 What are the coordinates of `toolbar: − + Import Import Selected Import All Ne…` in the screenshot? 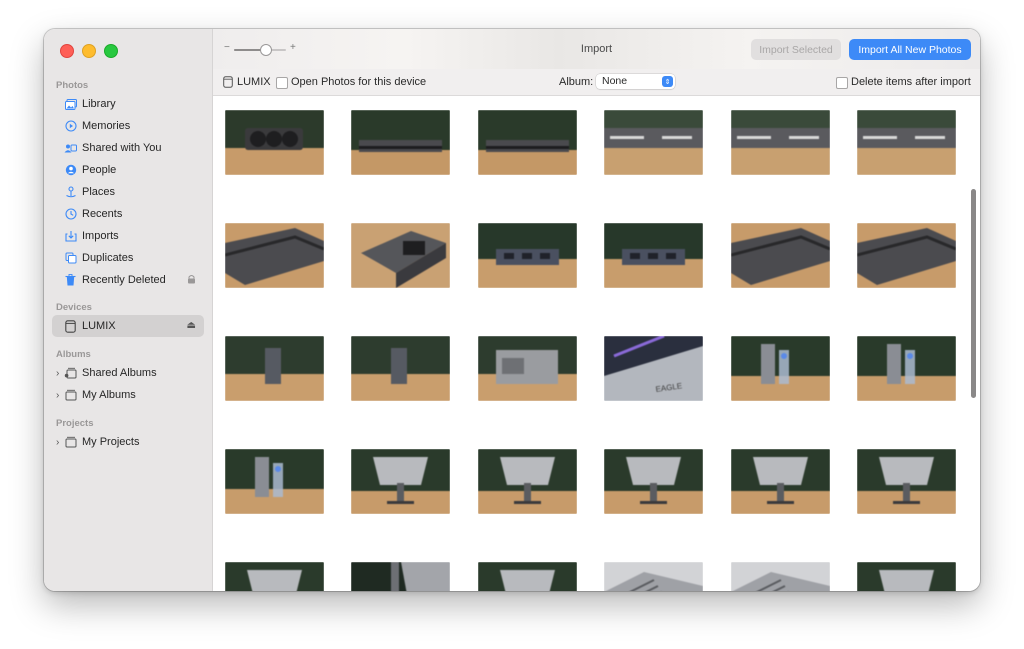 It's located at (596, 49).